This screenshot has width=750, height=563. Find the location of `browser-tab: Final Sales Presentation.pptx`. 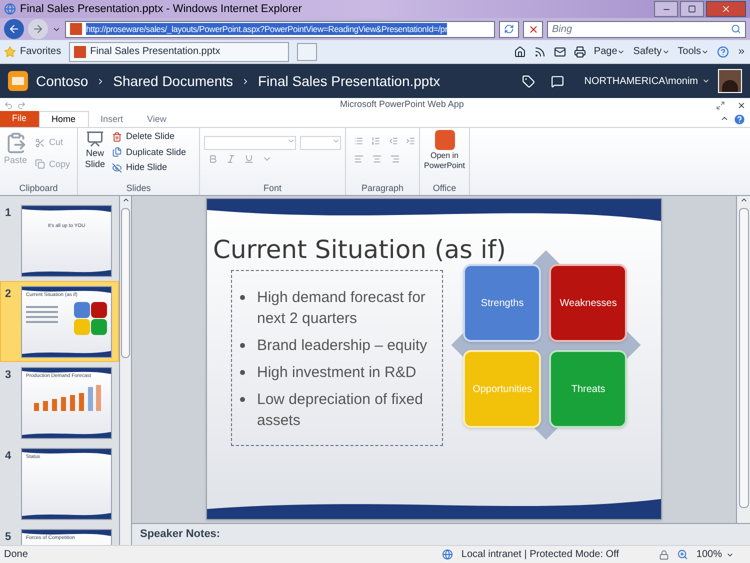

browser-tab: Final Sales Presentation.pptx is located at coordinates (179, 52).